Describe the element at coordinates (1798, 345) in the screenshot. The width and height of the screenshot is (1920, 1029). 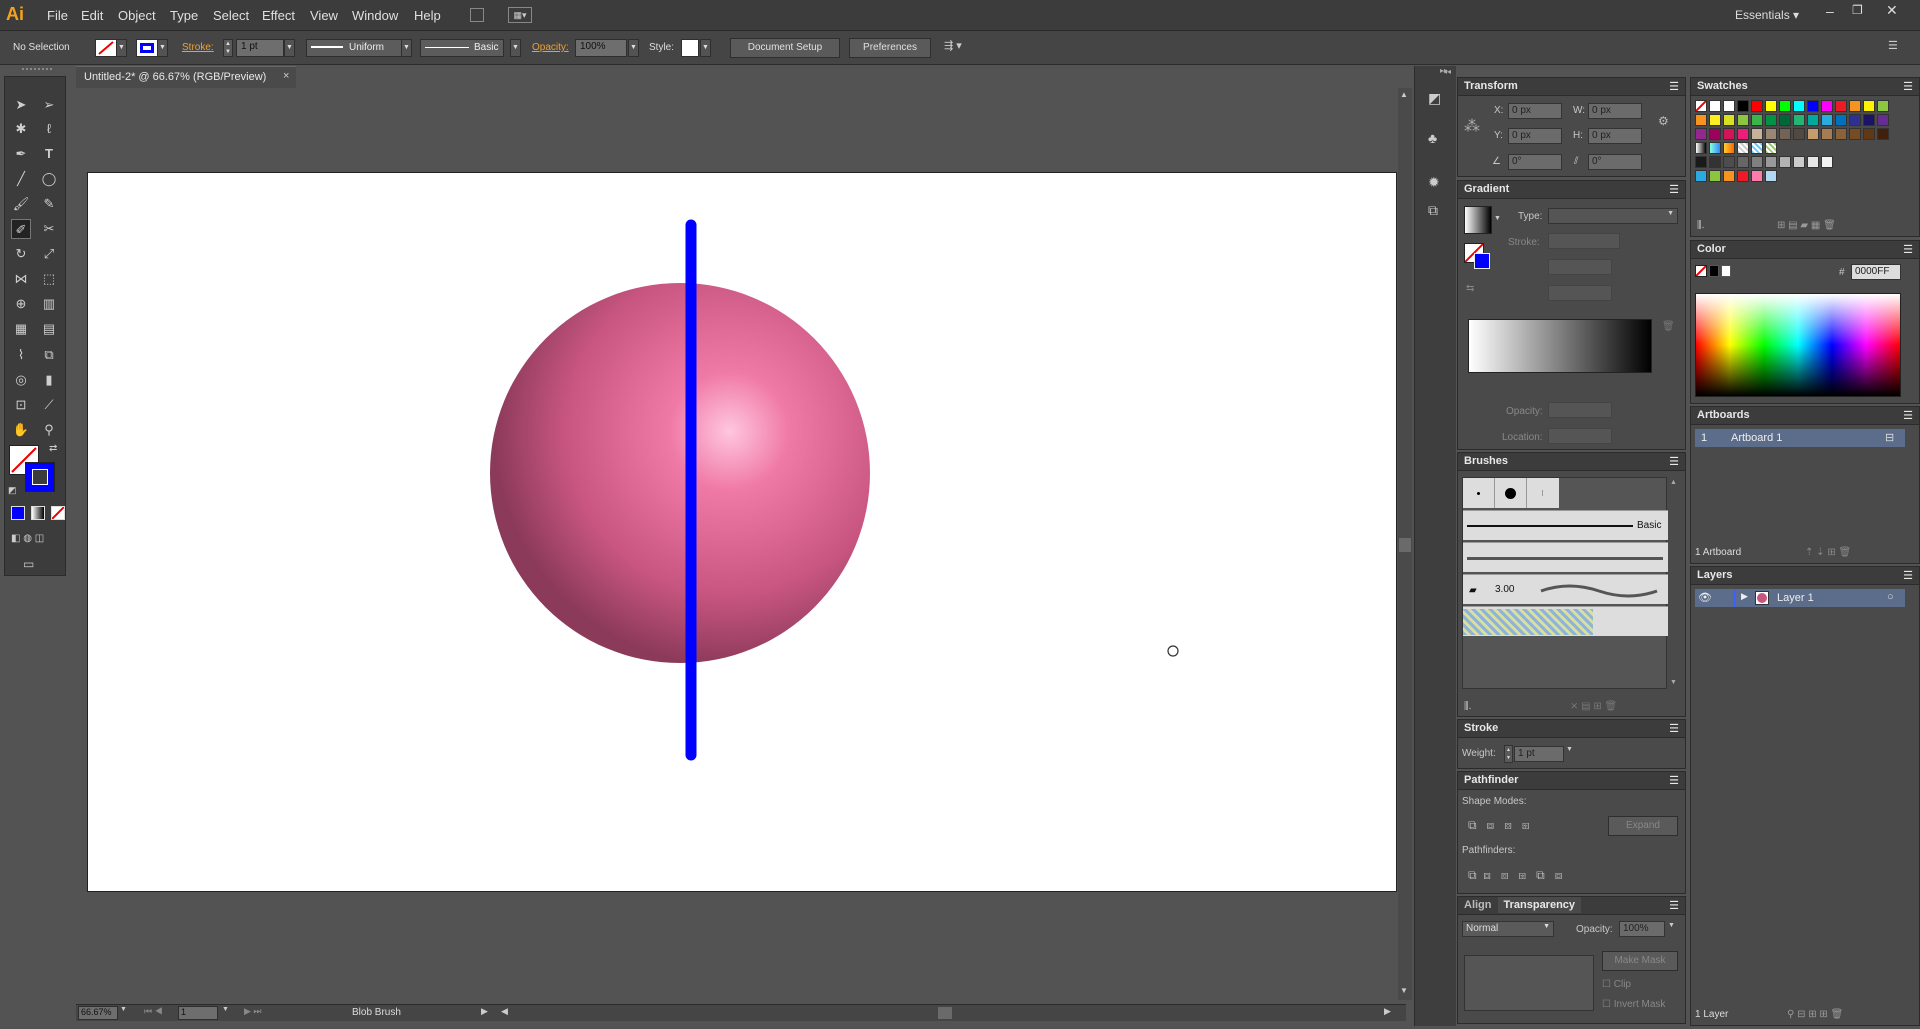
I see `color-spectrum` at that location.